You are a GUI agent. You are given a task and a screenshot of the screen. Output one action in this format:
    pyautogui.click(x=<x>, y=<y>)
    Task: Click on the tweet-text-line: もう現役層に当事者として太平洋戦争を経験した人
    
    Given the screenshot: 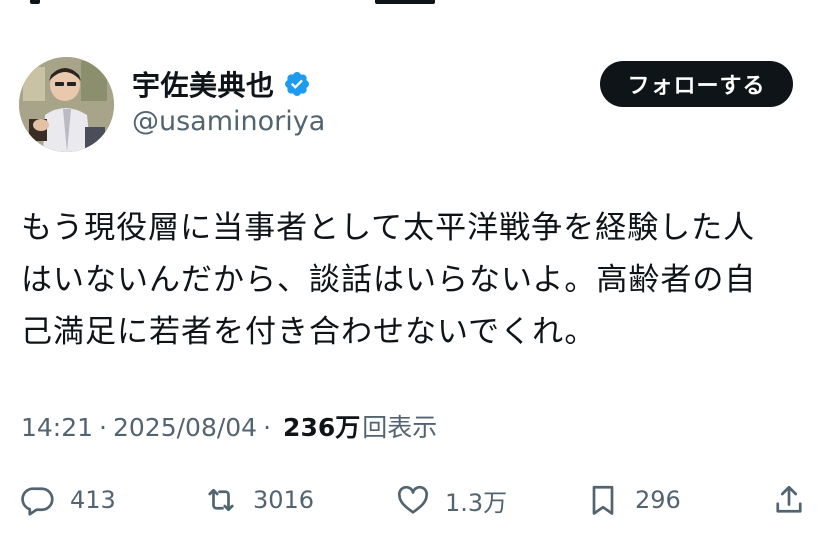 What is the action you would take?
    pyautogui.click(x=388, y=228)
    